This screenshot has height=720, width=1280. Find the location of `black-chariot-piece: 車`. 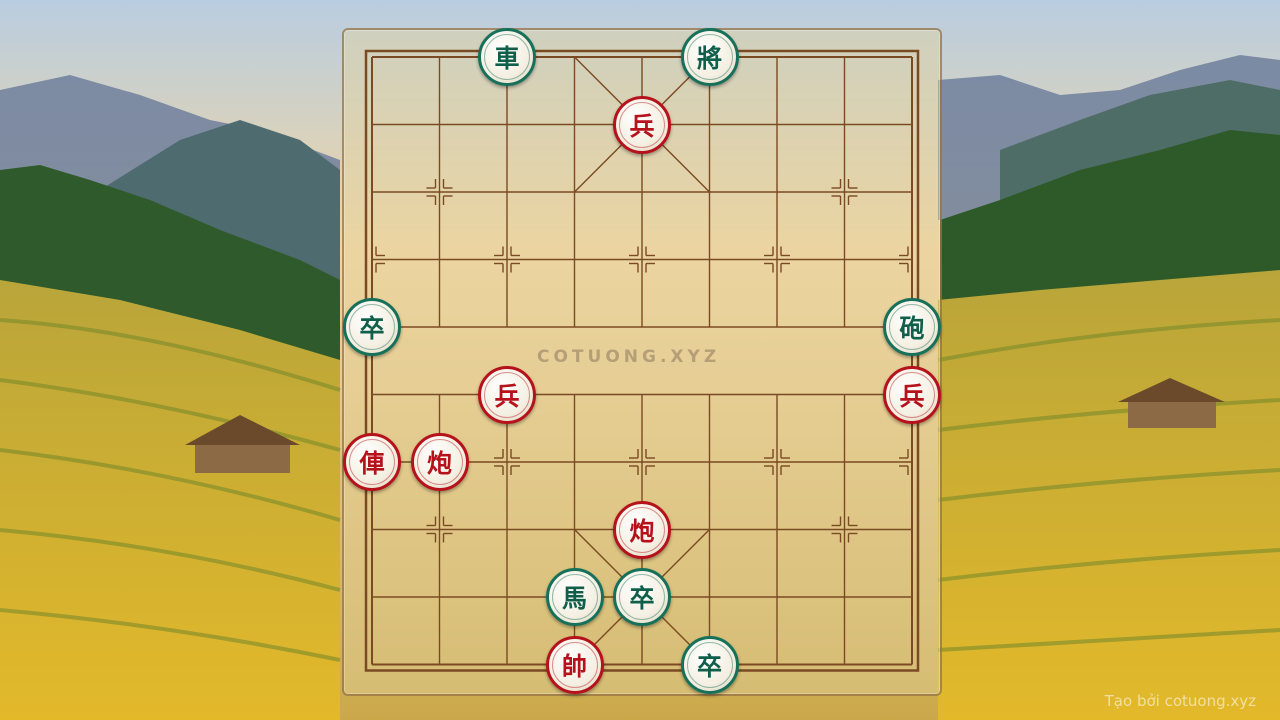

black-chariot-piece: 車 is located at coordinates (507, 57).